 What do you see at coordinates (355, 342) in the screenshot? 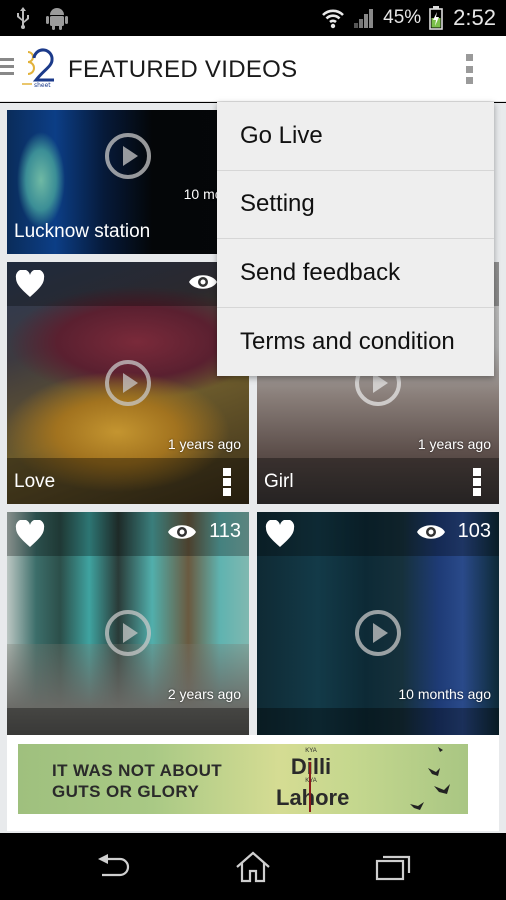
I see `menu-item-terms: Terms and condition` at bounding box center [355, 342].